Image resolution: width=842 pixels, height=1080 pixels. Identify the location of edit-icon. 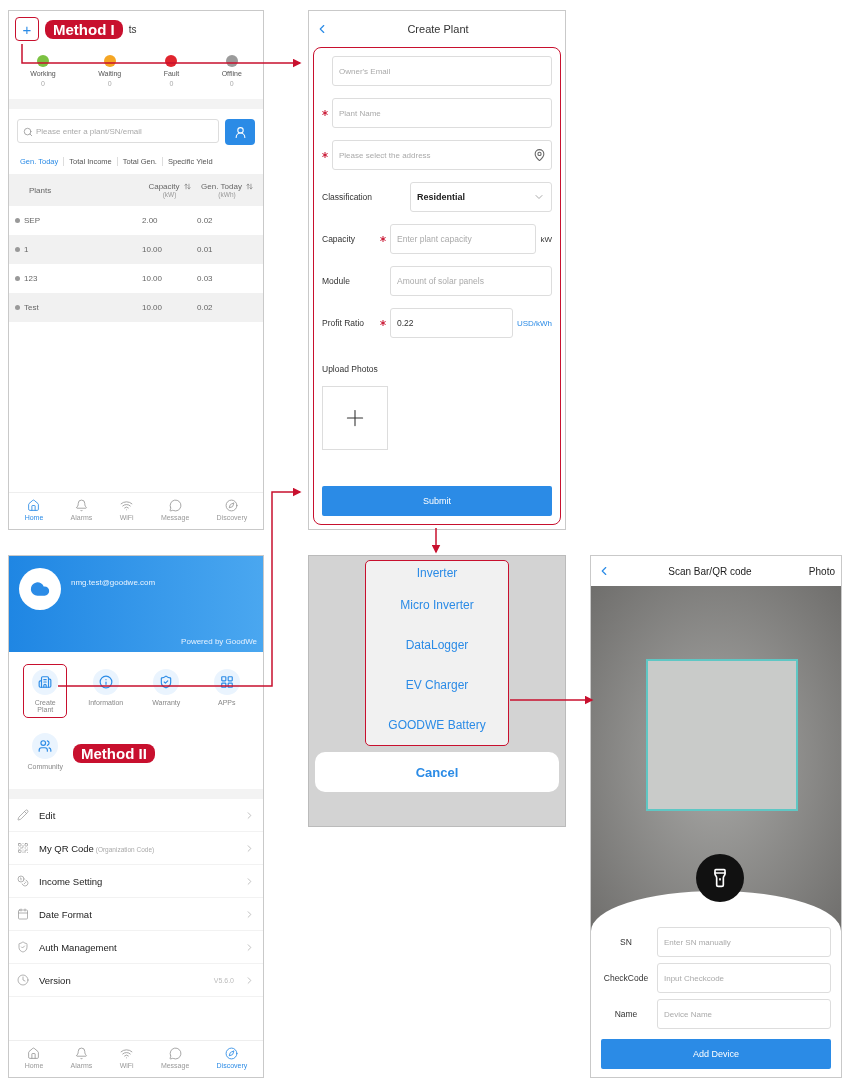
(23, 815).